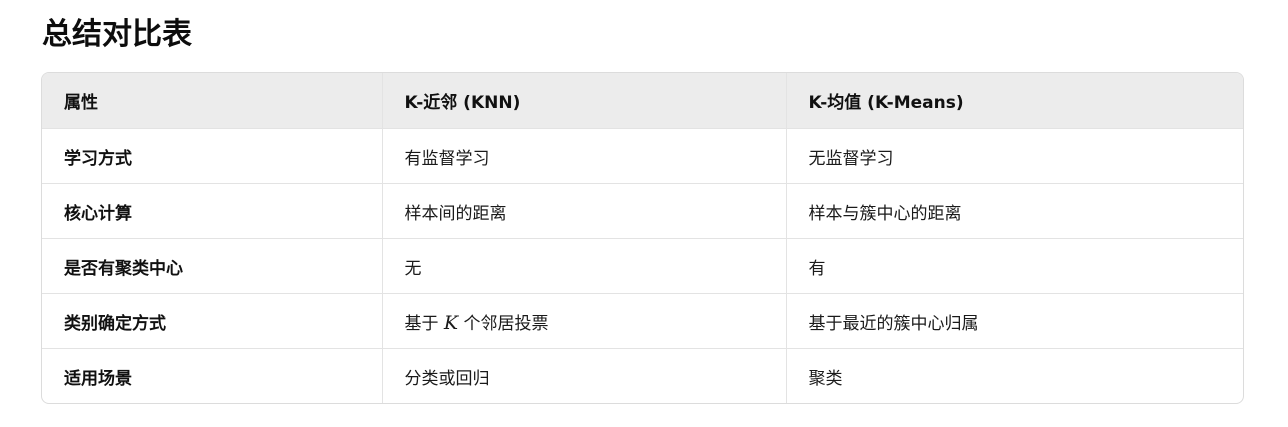  I want to click on table-header-row: 属性 K-近邻 (KNN) K-均值 (K-Means), so click(642, 101).